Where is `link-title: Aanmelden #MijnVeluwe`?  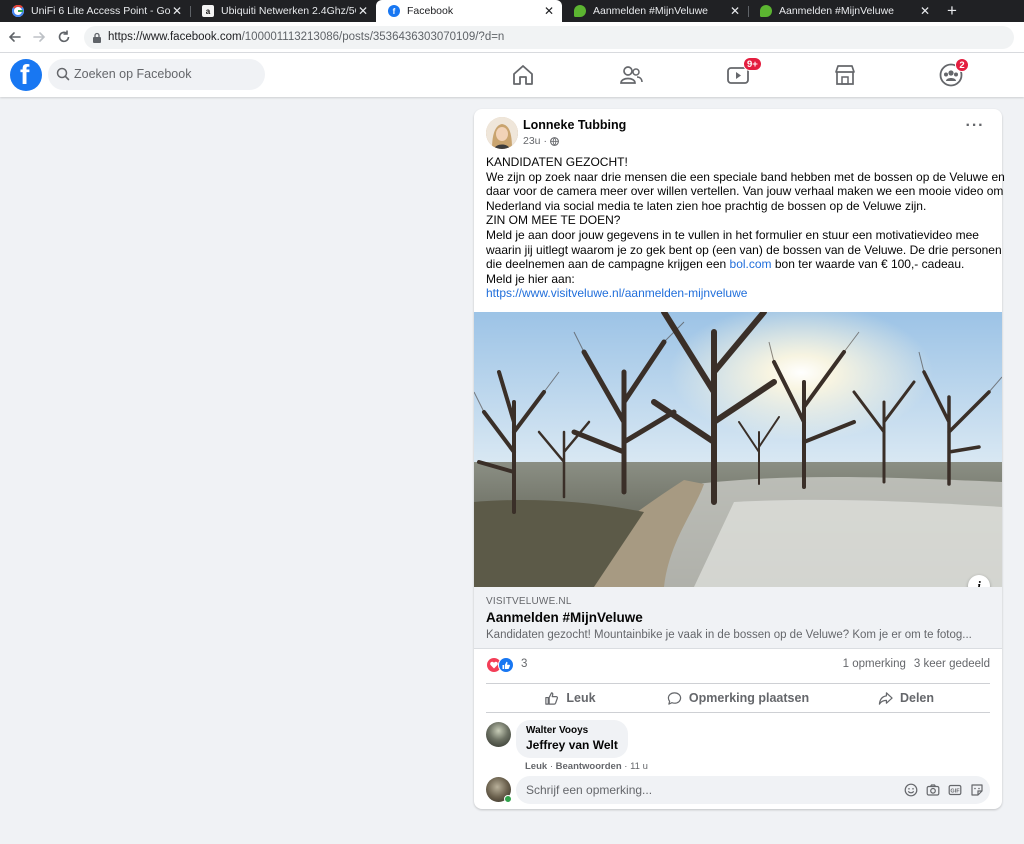 link-title: Aanmelden #MijnVeluwe is located at coordinates (564, 617).